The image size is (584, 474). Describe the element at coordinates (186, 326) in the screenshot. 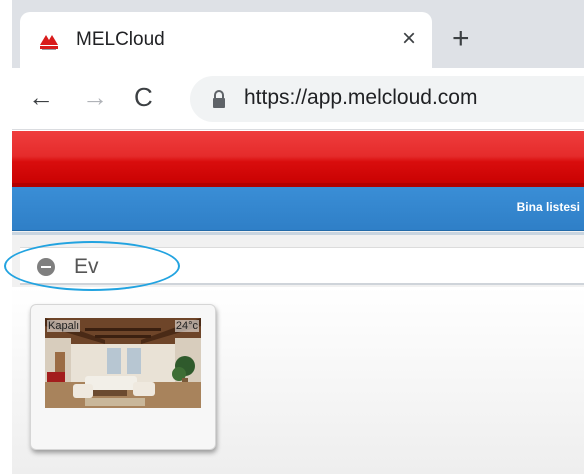

I see `unit-temperature: 24°c` at that location.